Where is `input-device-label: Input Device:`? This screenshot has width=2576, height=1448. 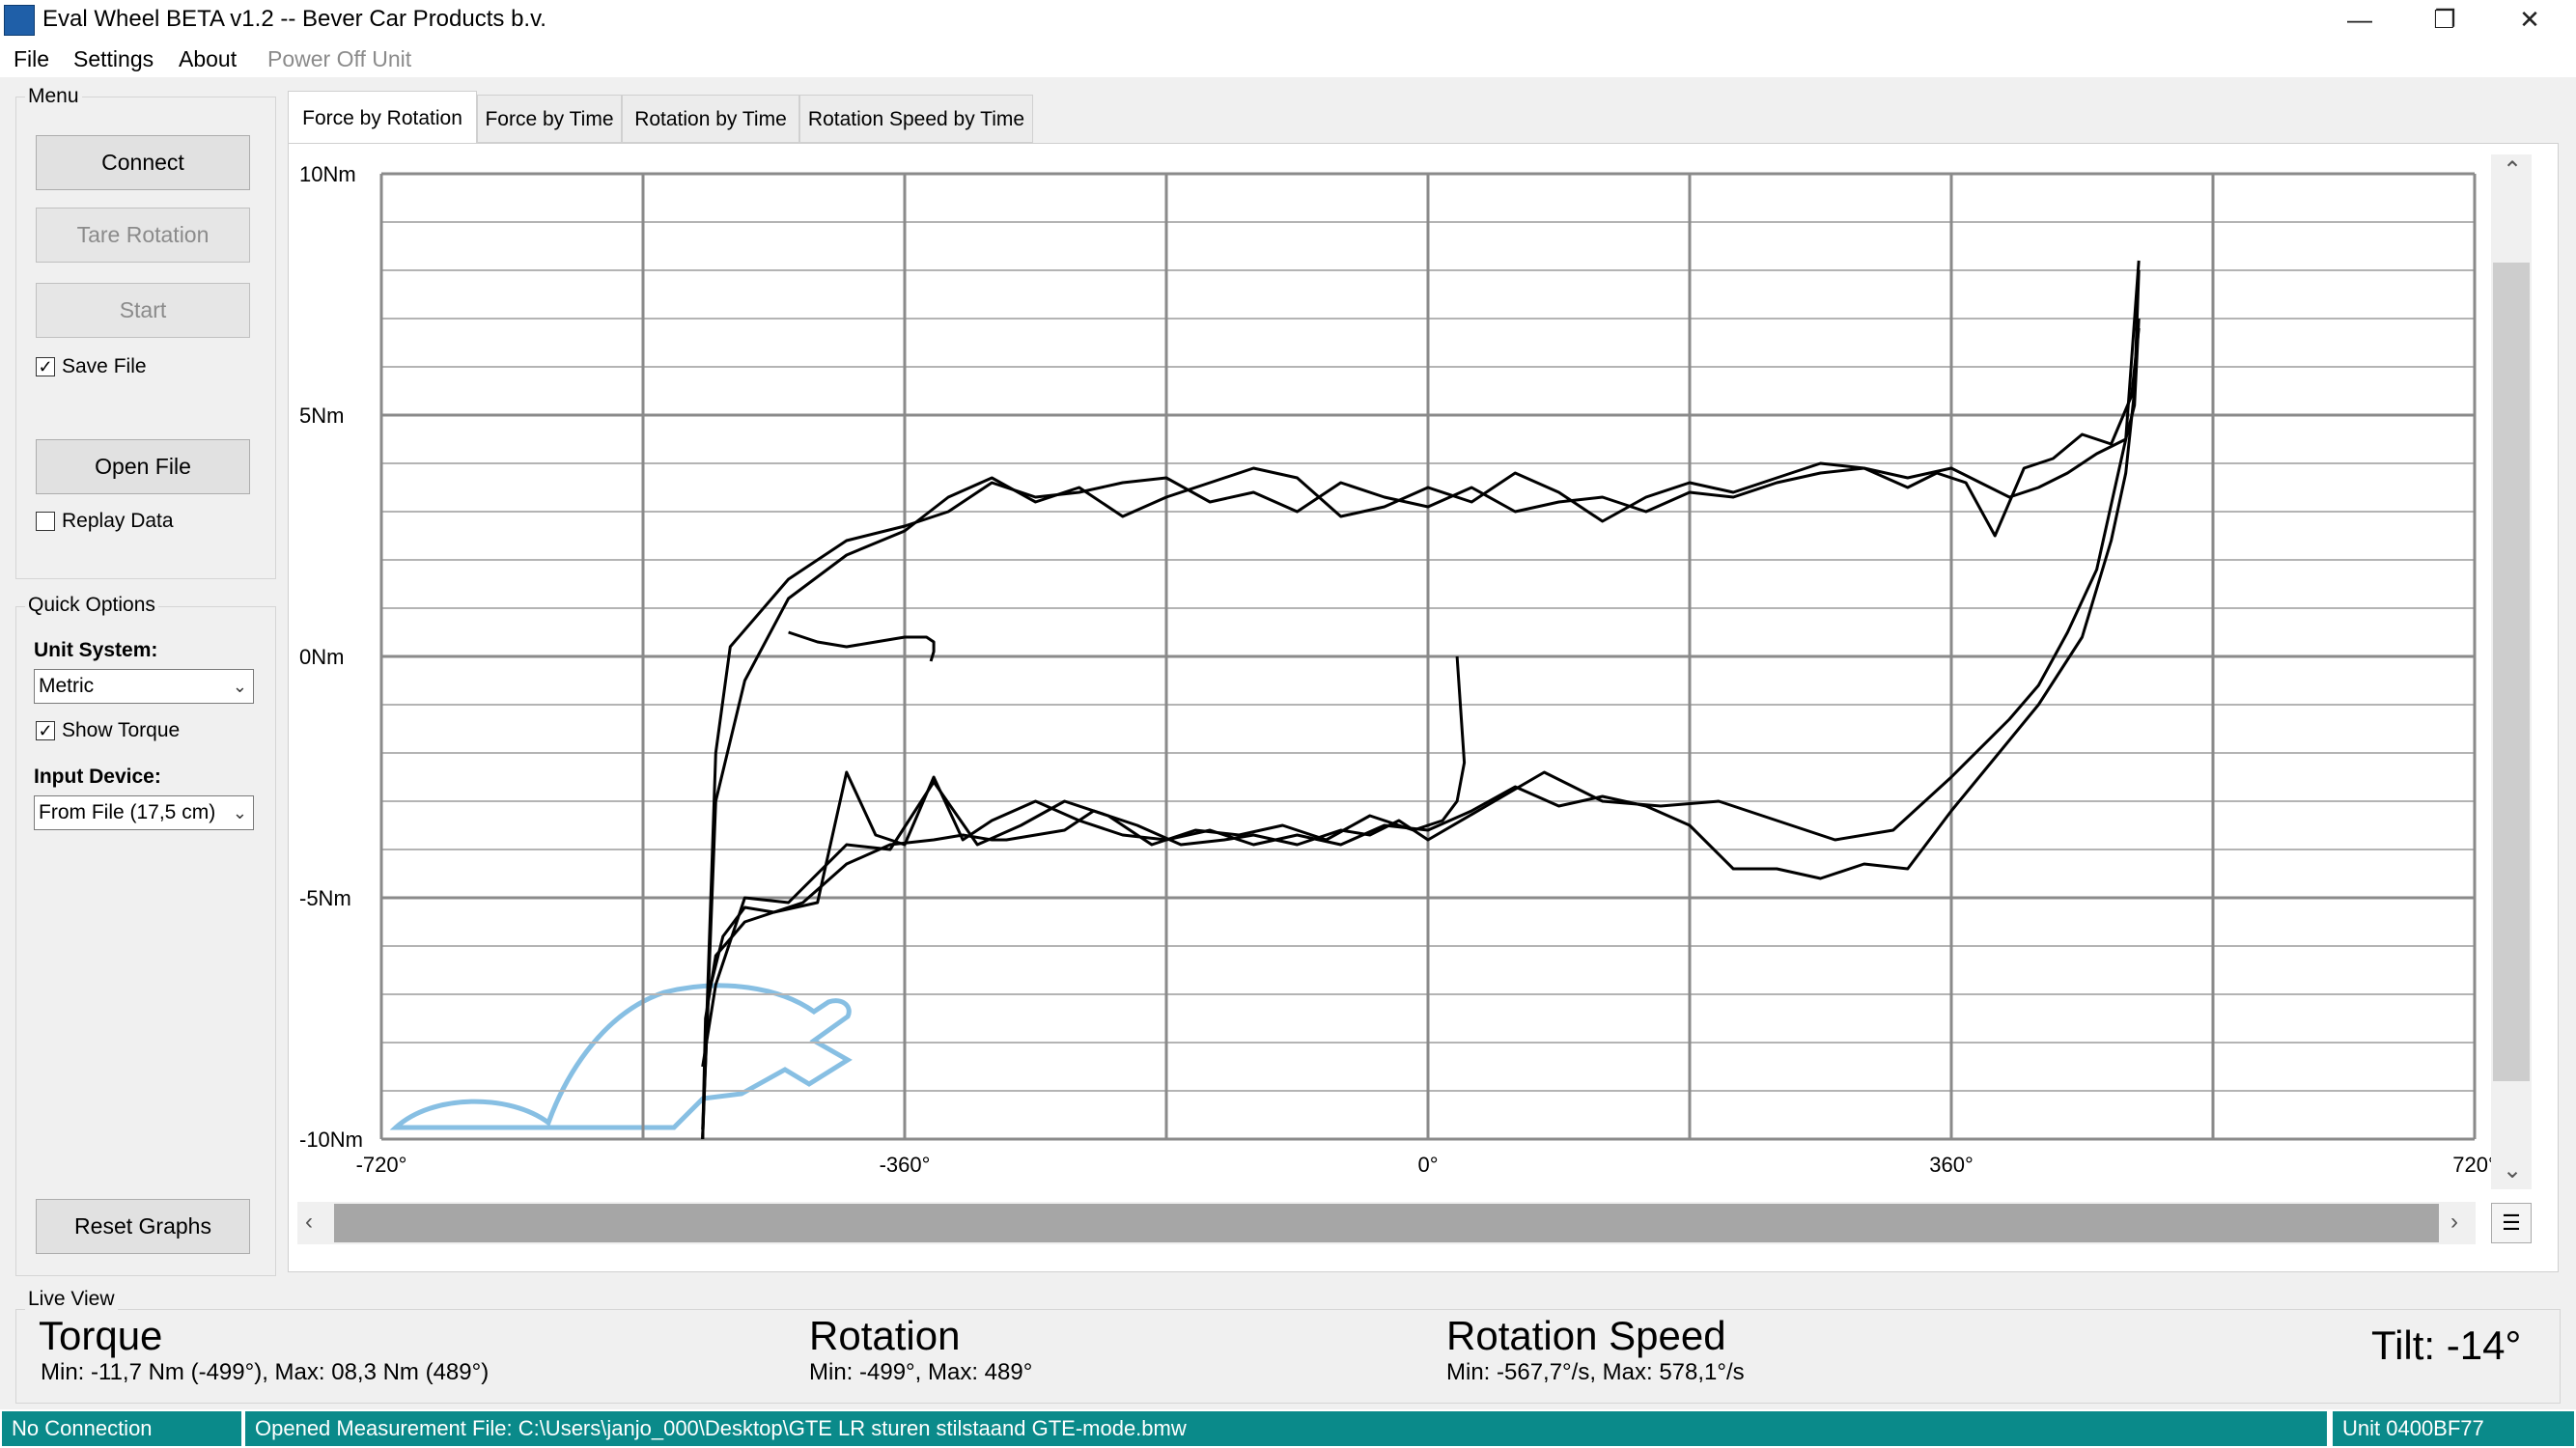 input-device-label: Input Device: is located at coordinates (98, 777).